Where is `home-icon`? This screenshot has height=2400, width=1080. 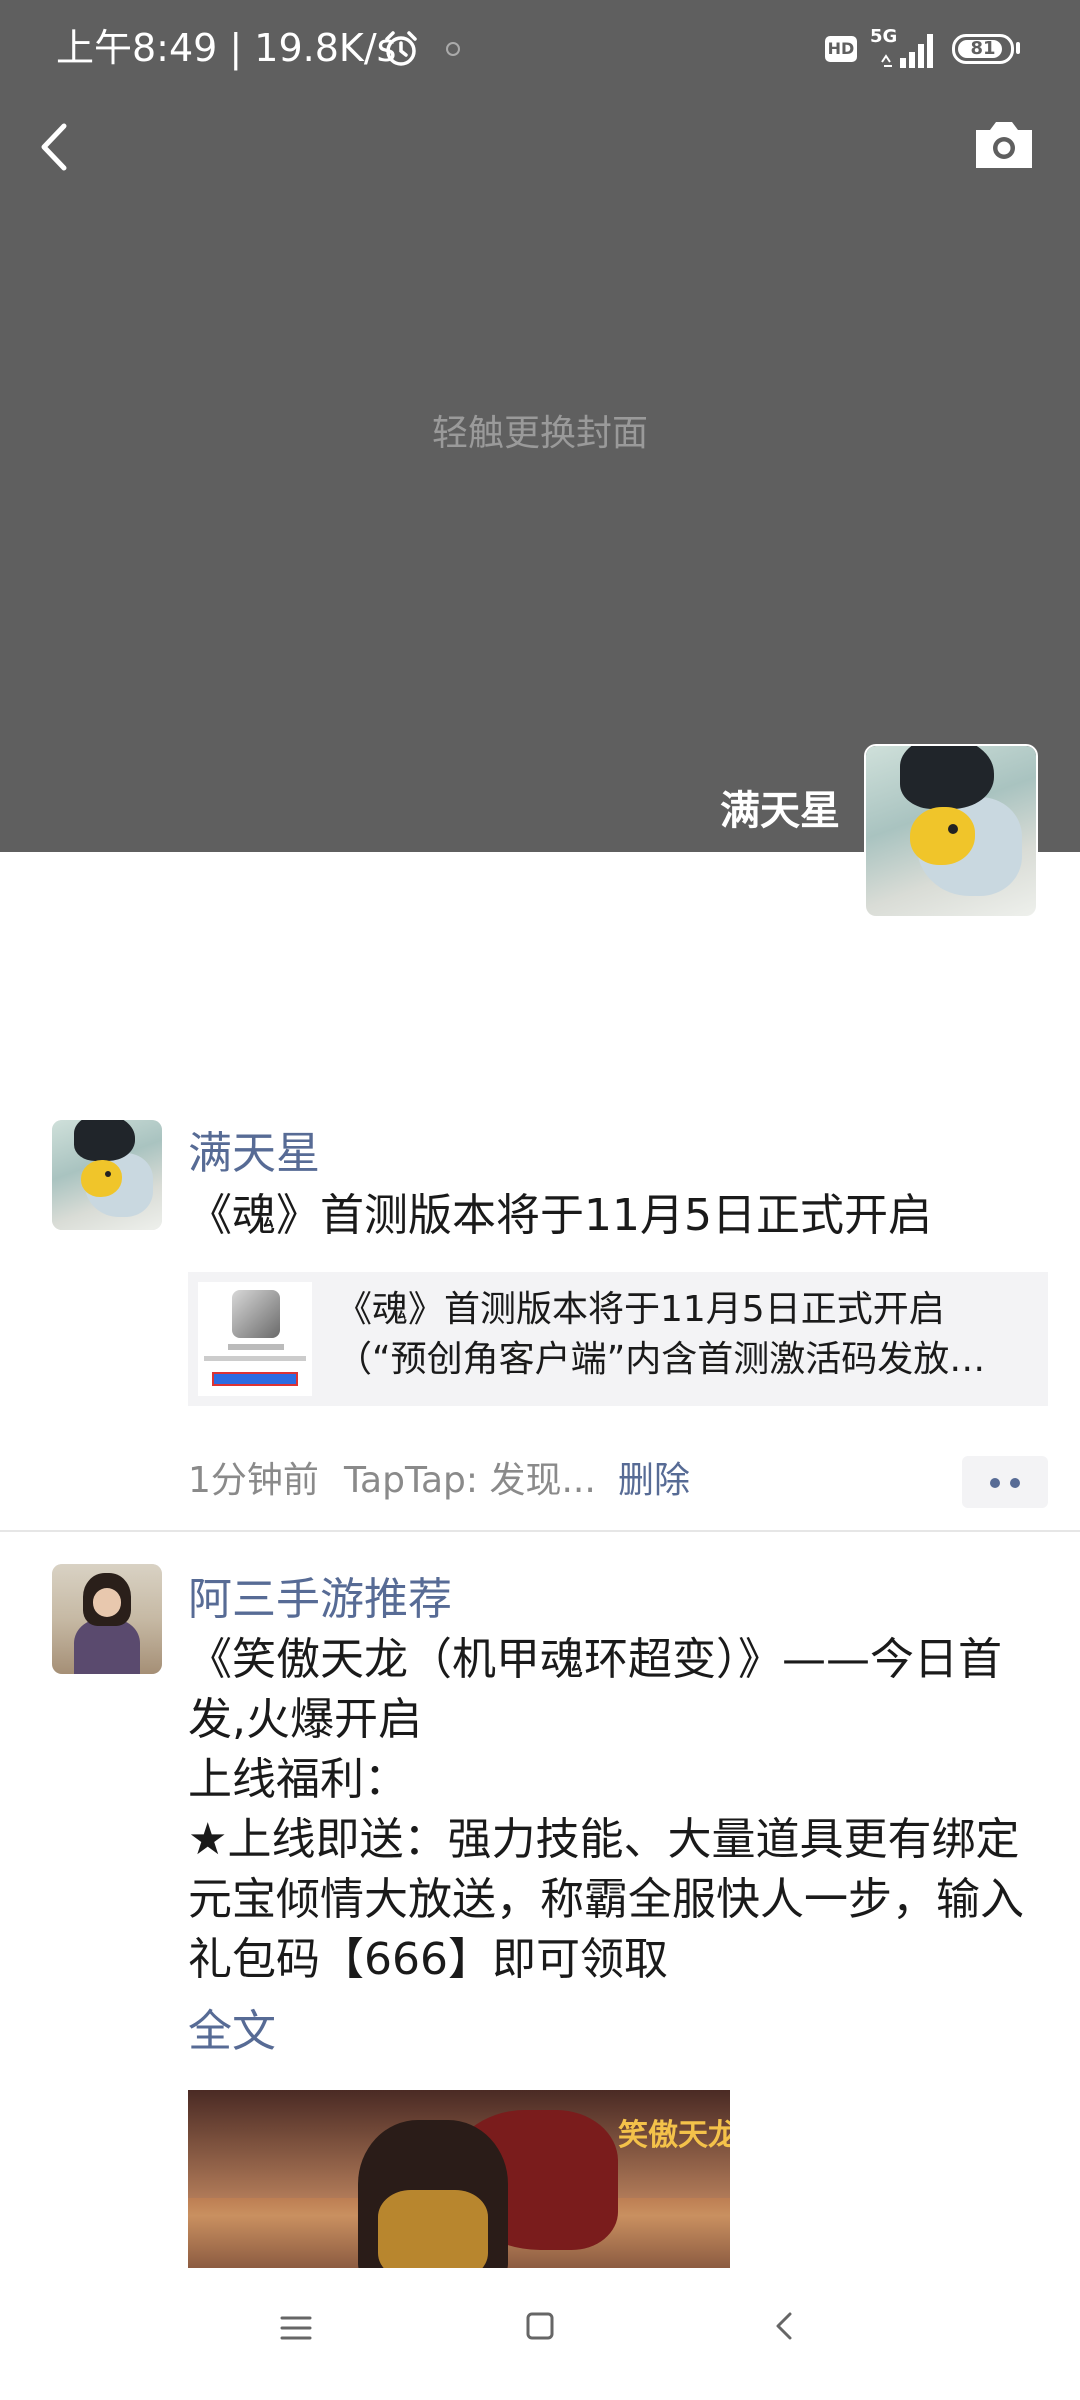
home-icon is located at coordinates (540, 2326).